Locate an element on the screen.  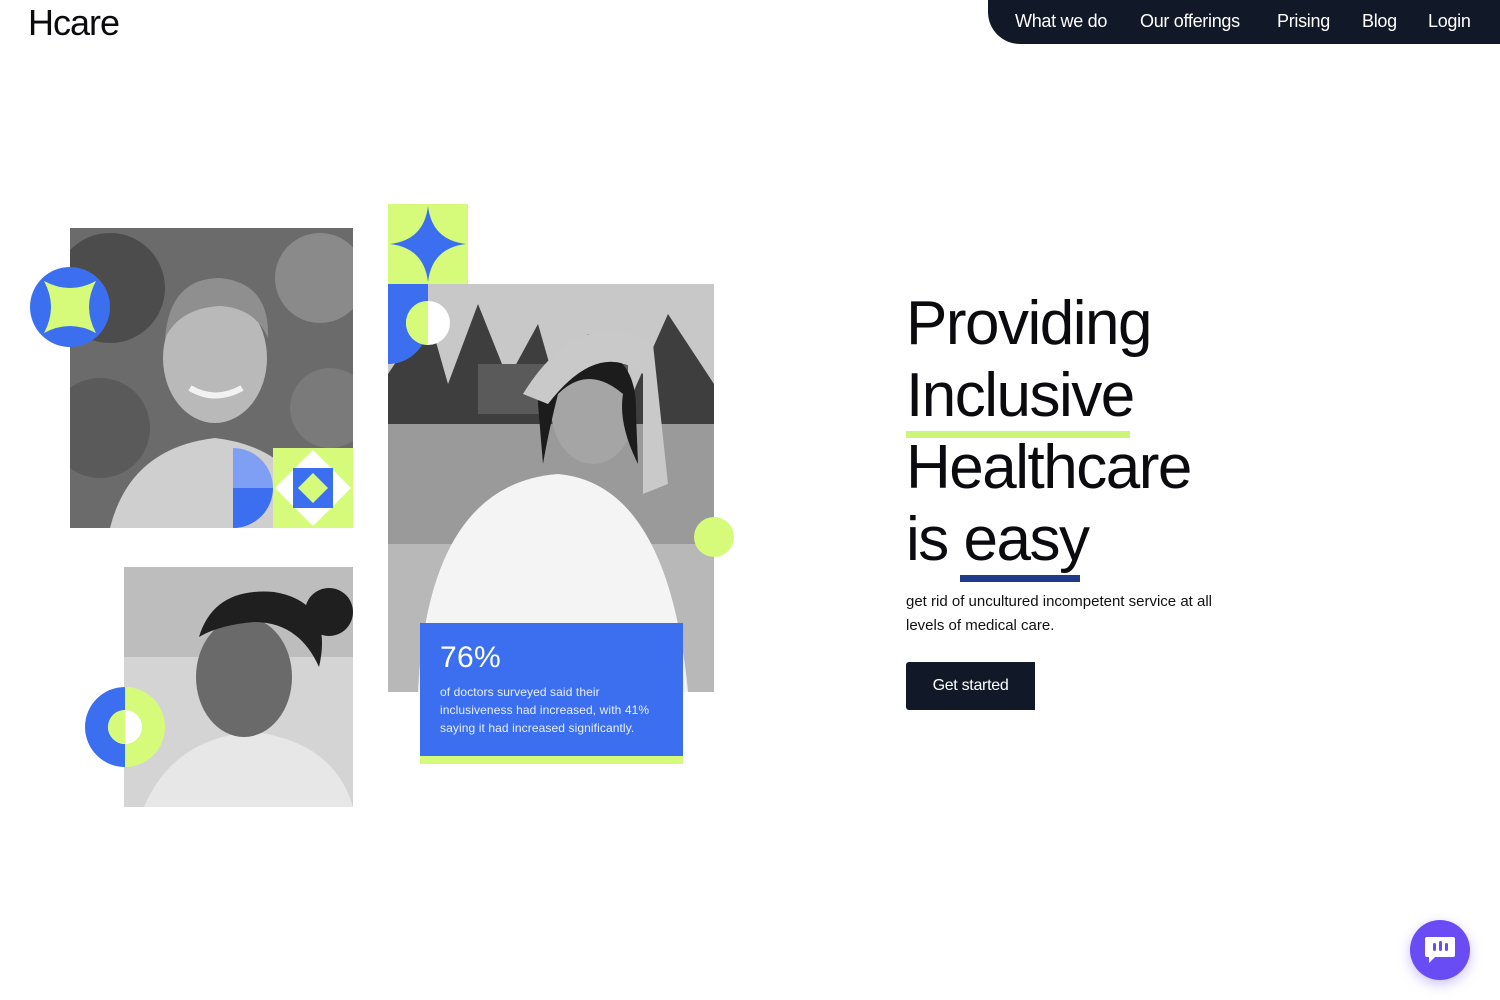
geometric-diamond-tile is located at coordinates (293, 488).